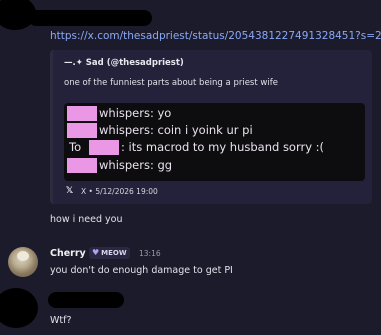 The height and width of the screenshot is (335, 381). What do you see at coordinates (141, 270) in the screenshot?
I see `message-text: you don't do enough damage to get PI` at bounding box center [141, 270].